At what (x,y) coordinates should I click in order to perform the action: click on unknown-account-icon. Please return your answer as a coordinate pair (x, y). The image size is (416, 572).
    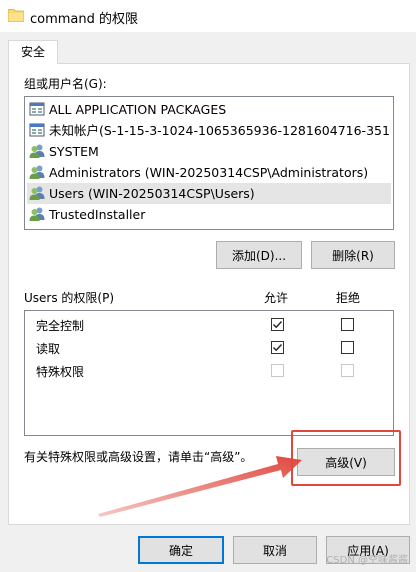
    Looking at the image, I should click on (37, 130).